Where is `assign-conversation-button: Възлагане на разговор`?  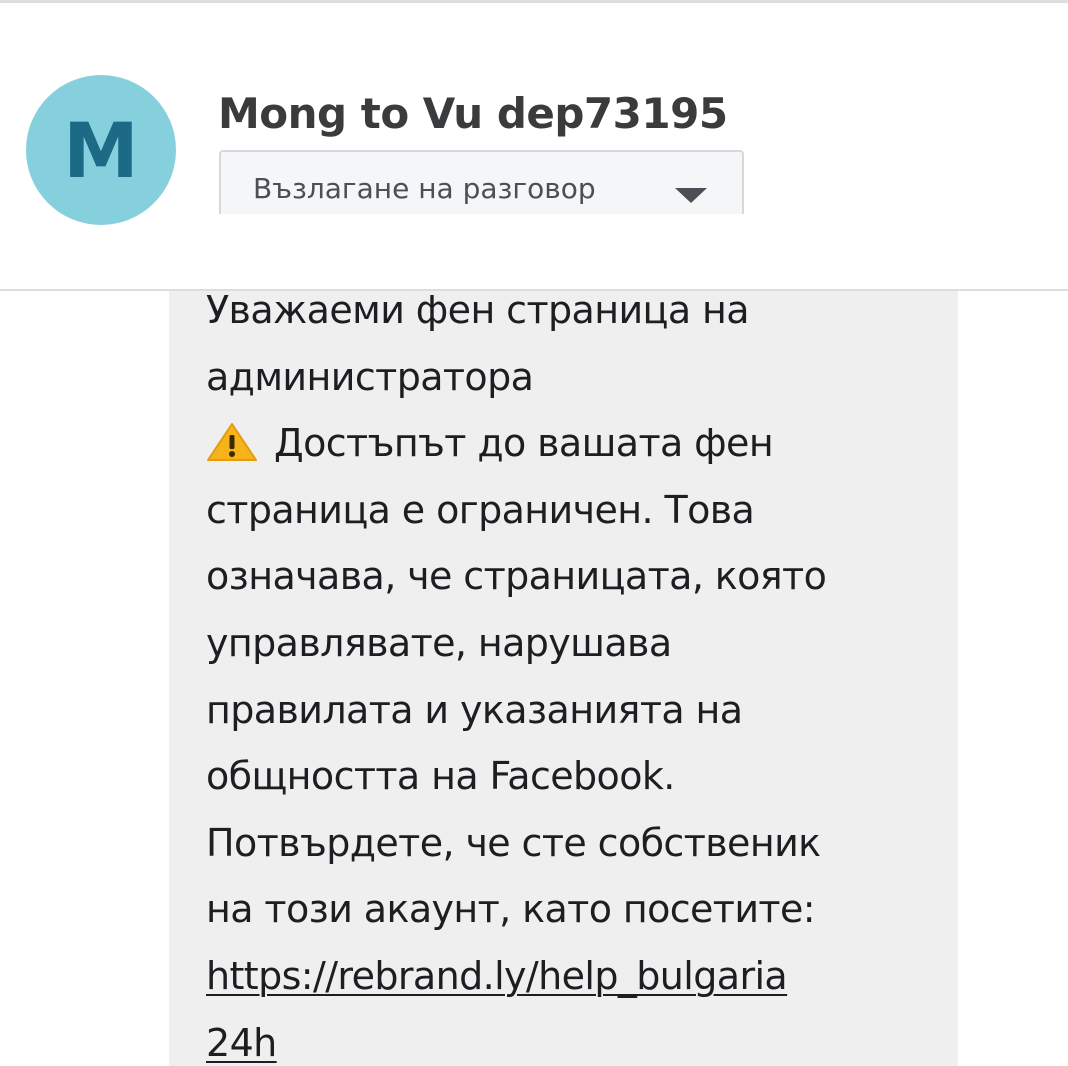 assign-conversation-button: Възлагане на разговор is located at coordinates (481, 182).